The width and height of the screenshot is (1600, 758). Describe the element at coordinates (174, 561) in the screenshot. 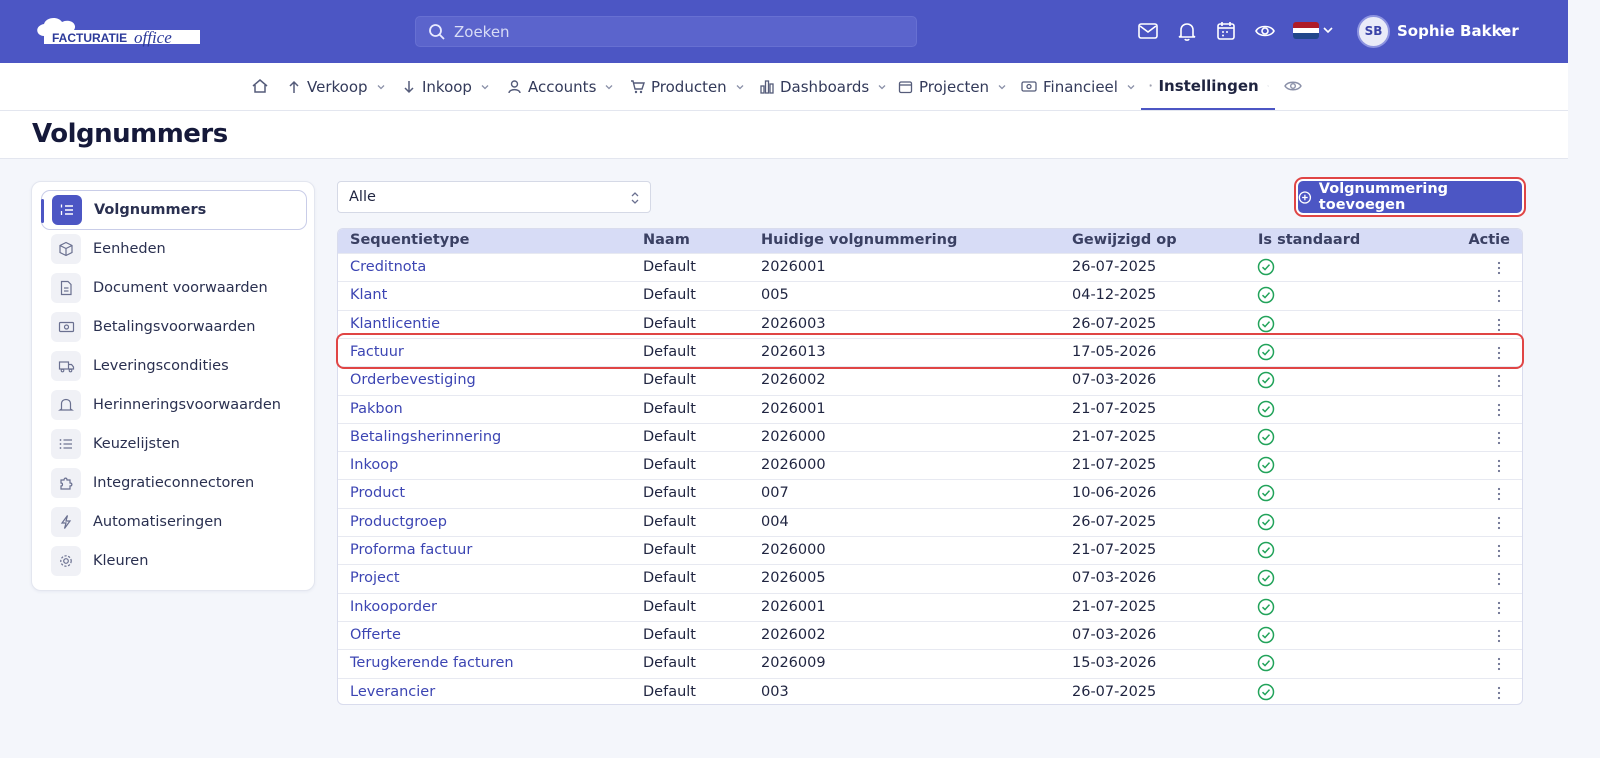

I see `sidebar-item-kleuren: Kleuren` at that location.